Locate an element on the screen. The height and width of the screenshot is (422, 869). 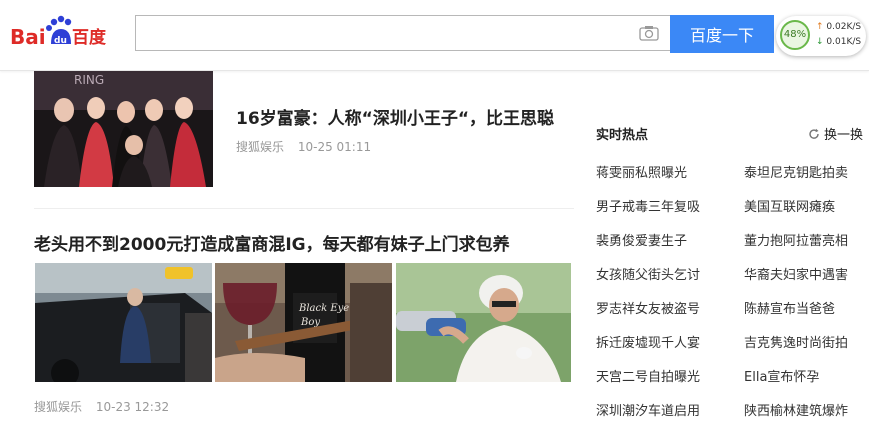
news-time: 10-25 01:11 is located at coordinates (334, 147).